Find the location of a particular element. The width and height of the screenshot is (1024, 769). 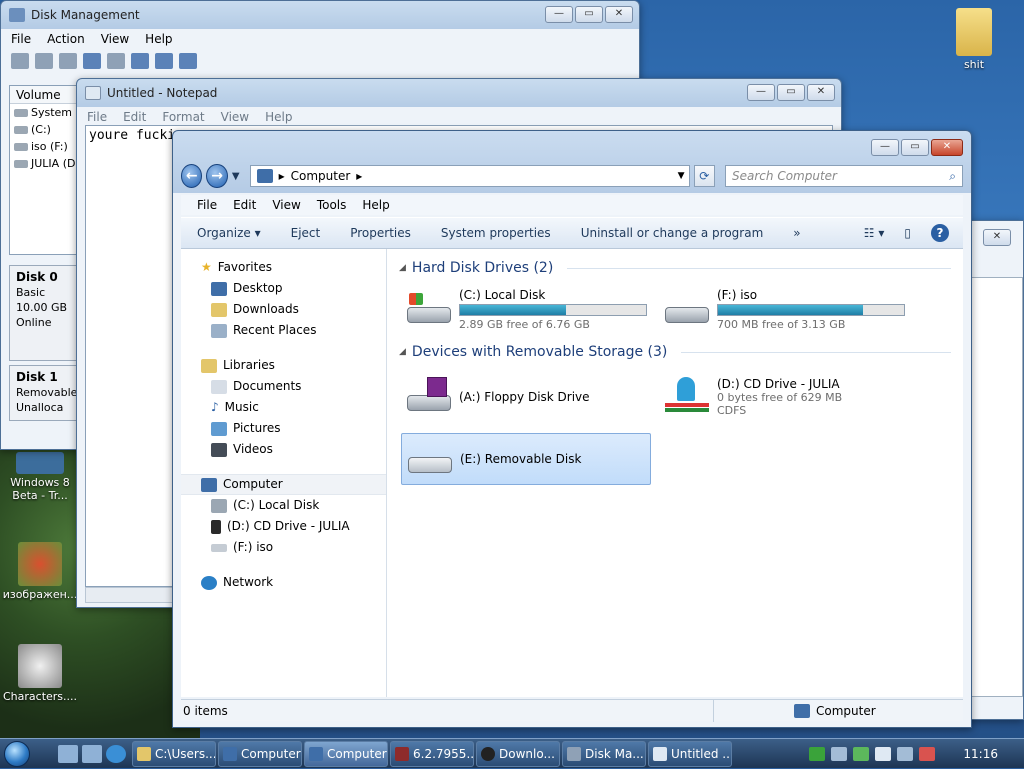

show-desktop-icon is located at coordinates (68, 753).